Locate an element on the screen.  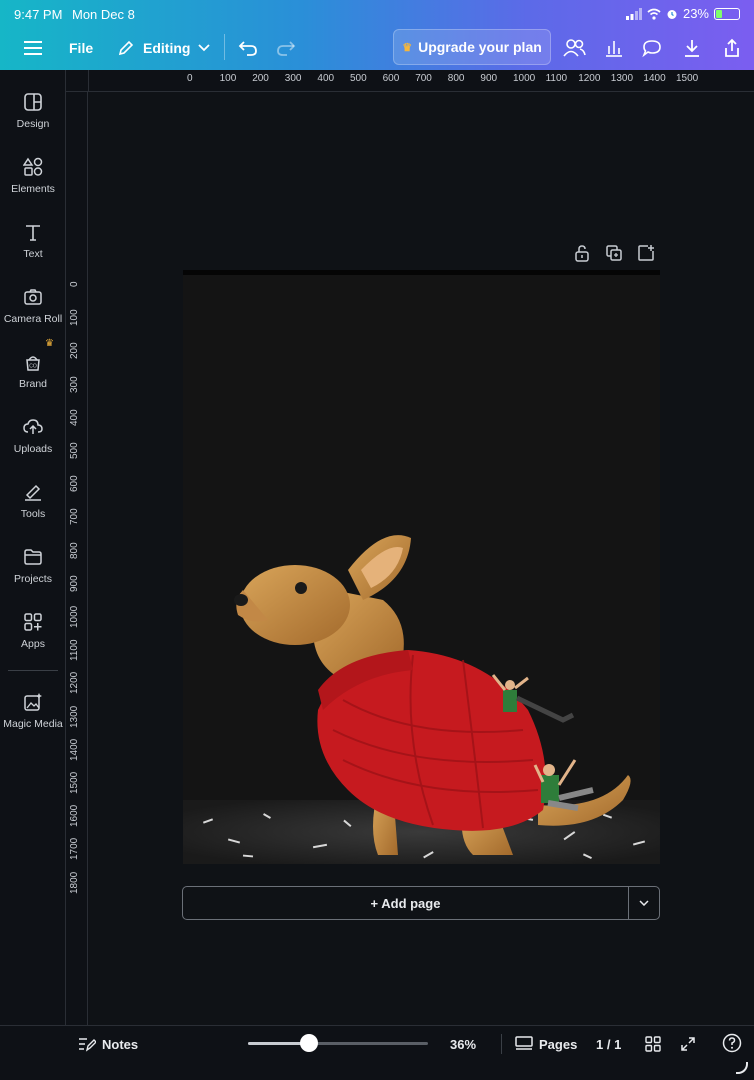
ruler-top-tick-label: 1100 is located at coordinates (556, 78).